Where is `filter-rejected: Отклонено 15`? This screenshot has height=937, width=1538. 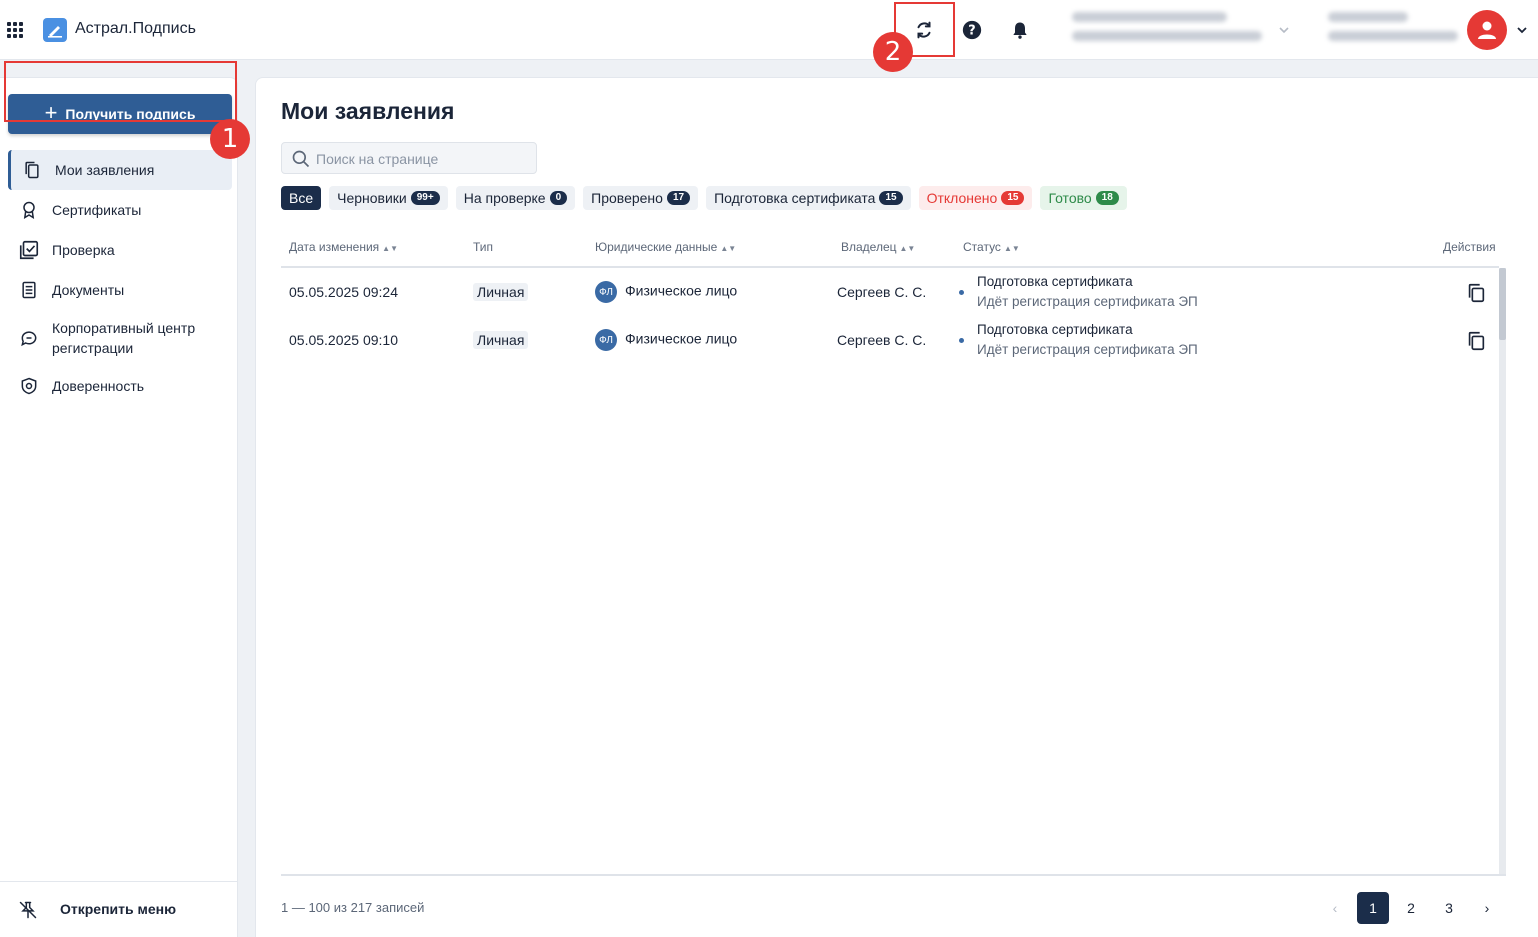 filter-rejected: Отклонено 15 is located at coordinates (975, 198).